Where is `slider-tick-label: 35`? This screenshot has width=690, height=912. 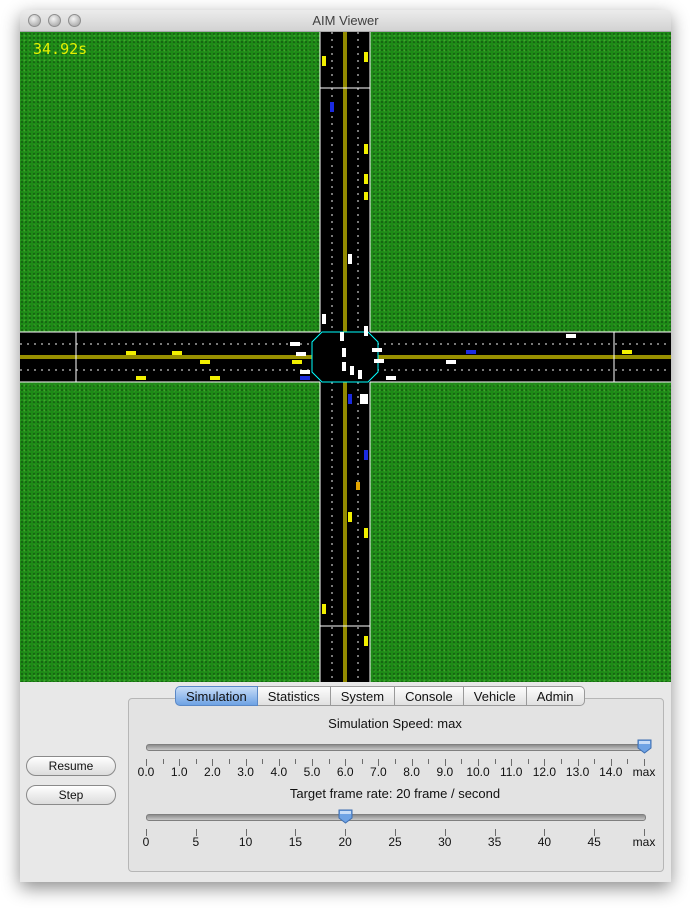
slider-tick-label: 35 is located at coordinates (494, 842).